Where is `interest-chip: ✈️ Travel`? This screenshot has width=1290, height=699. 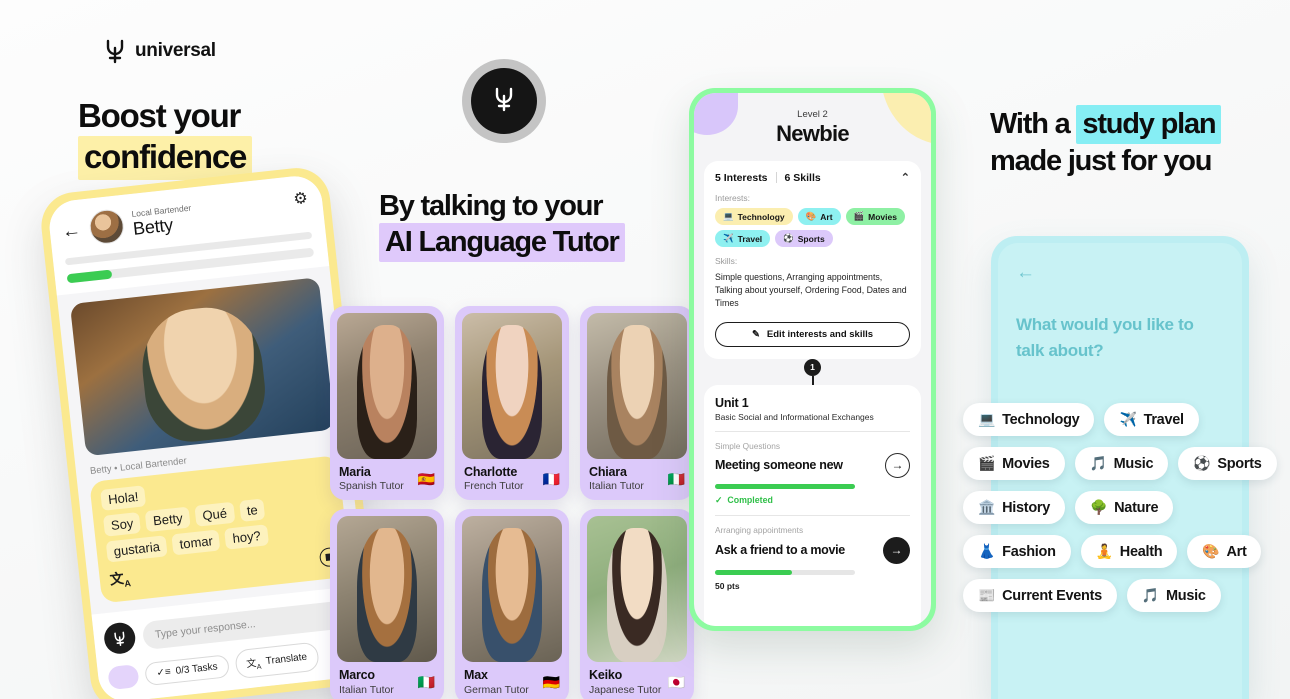
interest-chip: ✈️ Travel is located at coordinates (743, 238).